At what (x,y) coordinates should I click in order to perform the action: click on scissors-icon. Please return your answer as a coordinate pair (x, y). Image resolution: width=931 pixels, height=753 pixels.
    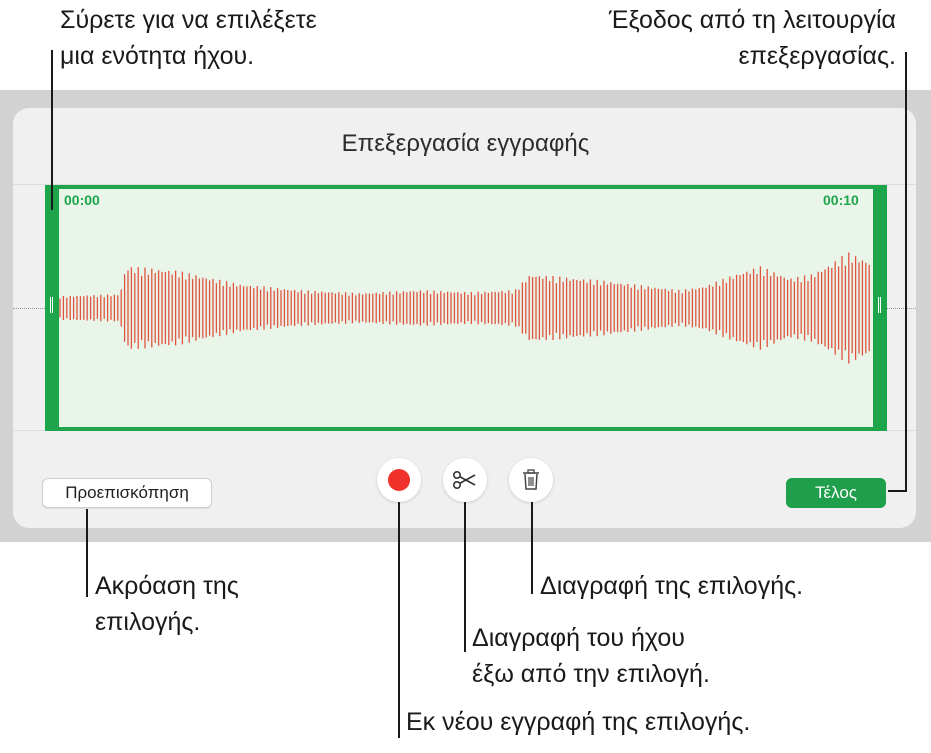
    Looking at the image, I should click on (464, 480).